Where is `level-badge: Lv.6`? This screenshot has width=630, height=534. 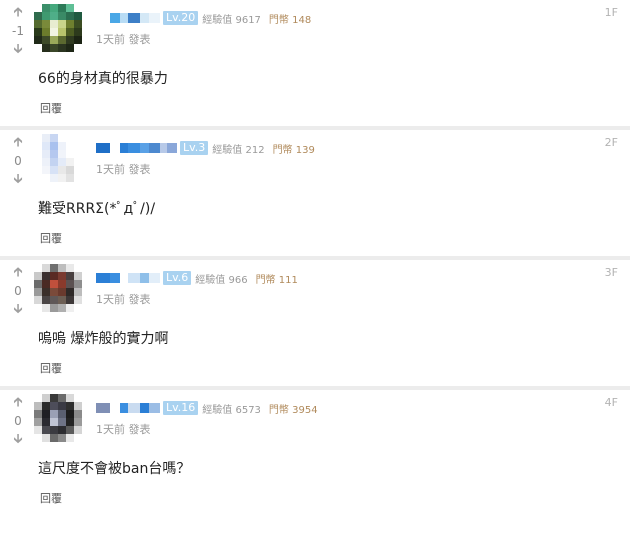 level-badge: Lv.6 is located at coordinates (177, 278).